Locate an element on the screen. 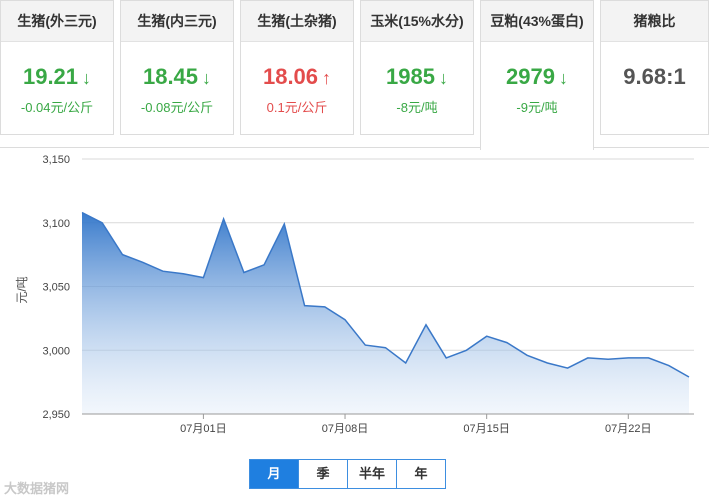  price-card-4: 豆粕(43%蛋白) 2979 ↓ -9元/吨 is located at coordinates (537, 75).